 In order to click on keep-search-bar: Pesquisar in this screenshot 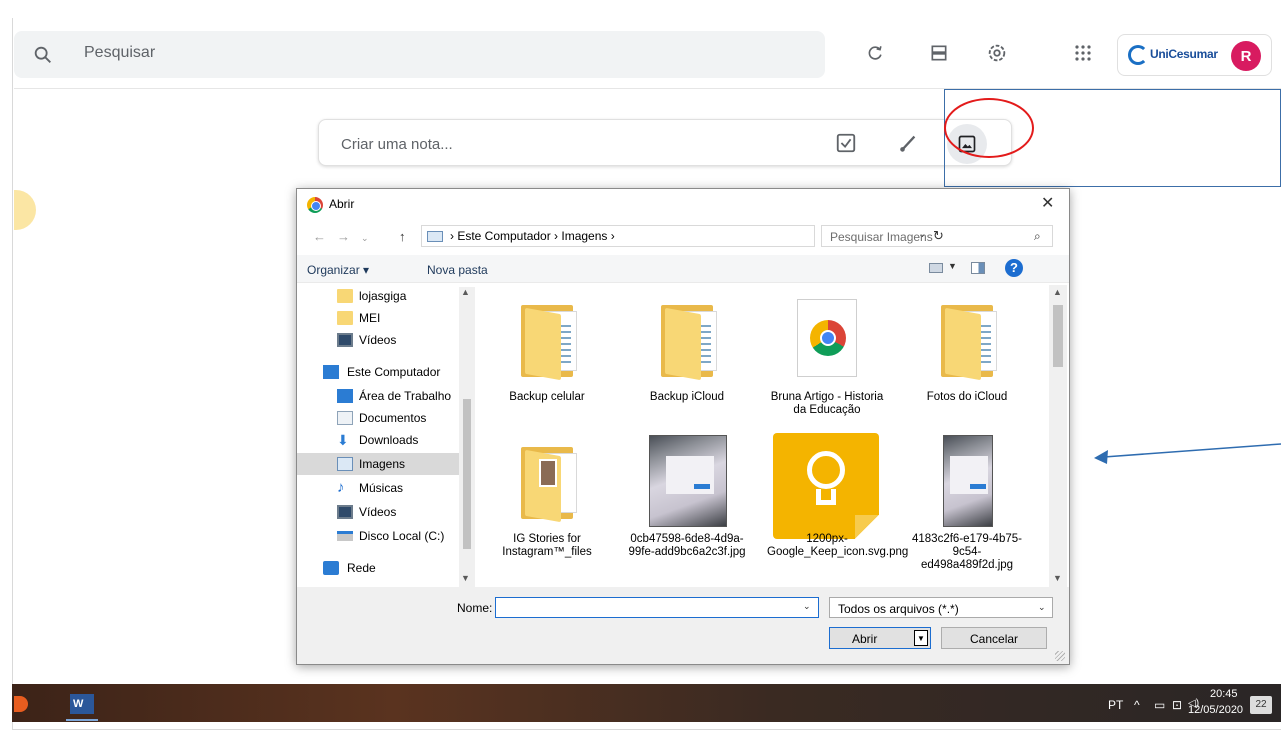, I will do `click(419, 54)`.